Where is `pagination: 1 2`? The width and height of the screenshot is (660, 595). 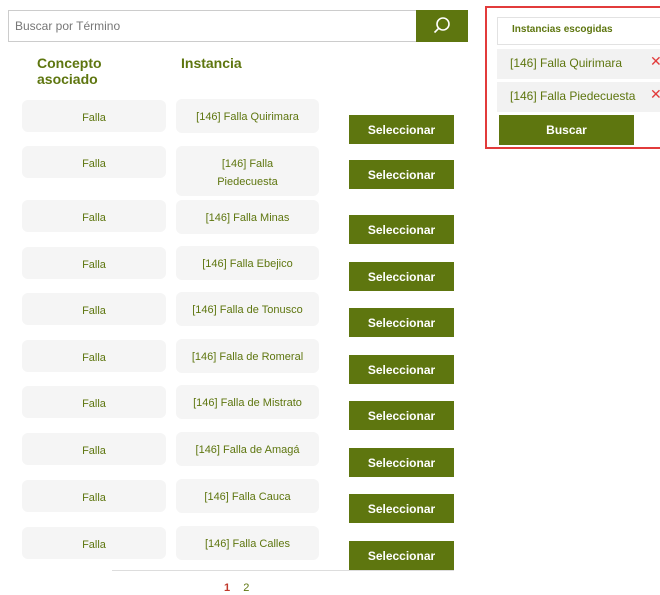
pagination: 1 2 is located at coordinates (241, 588).